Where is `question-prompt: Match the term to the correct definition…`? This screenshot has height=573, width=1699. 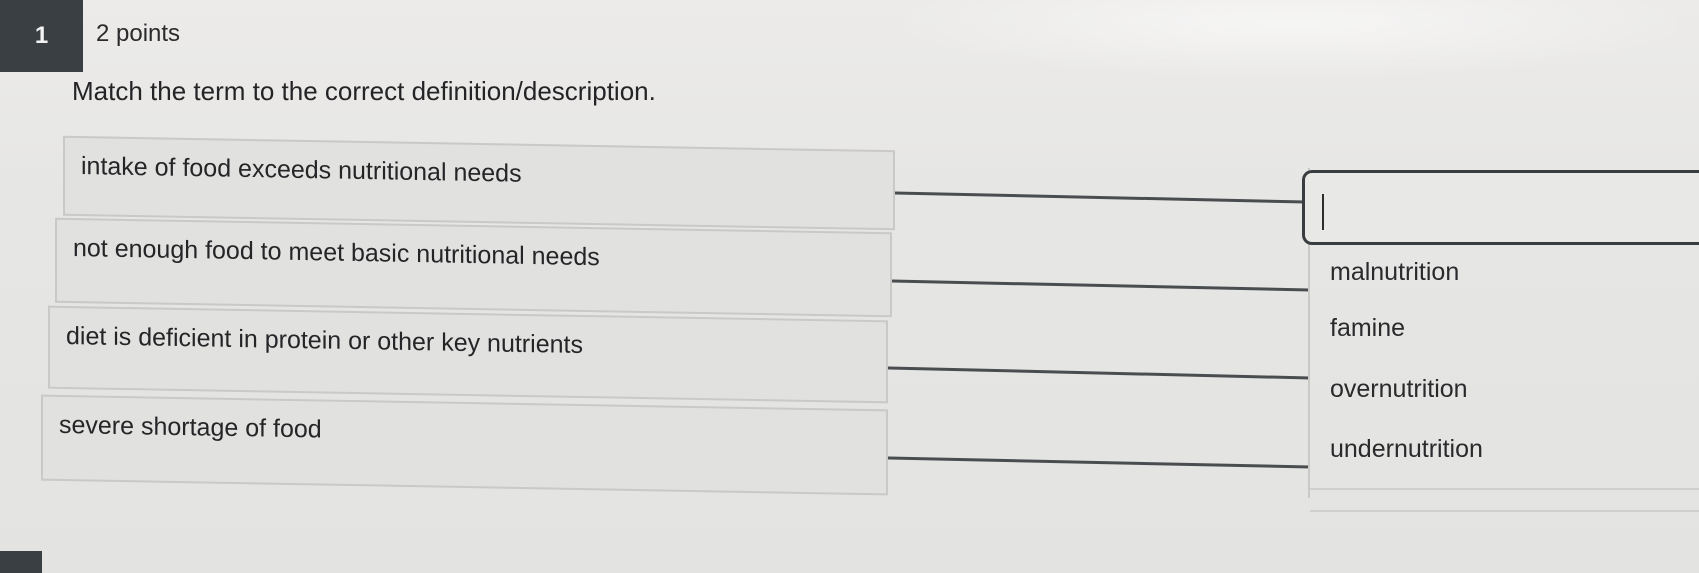
question-prompt: Match the term to the correct definition… is located at coordinates (364, 91).